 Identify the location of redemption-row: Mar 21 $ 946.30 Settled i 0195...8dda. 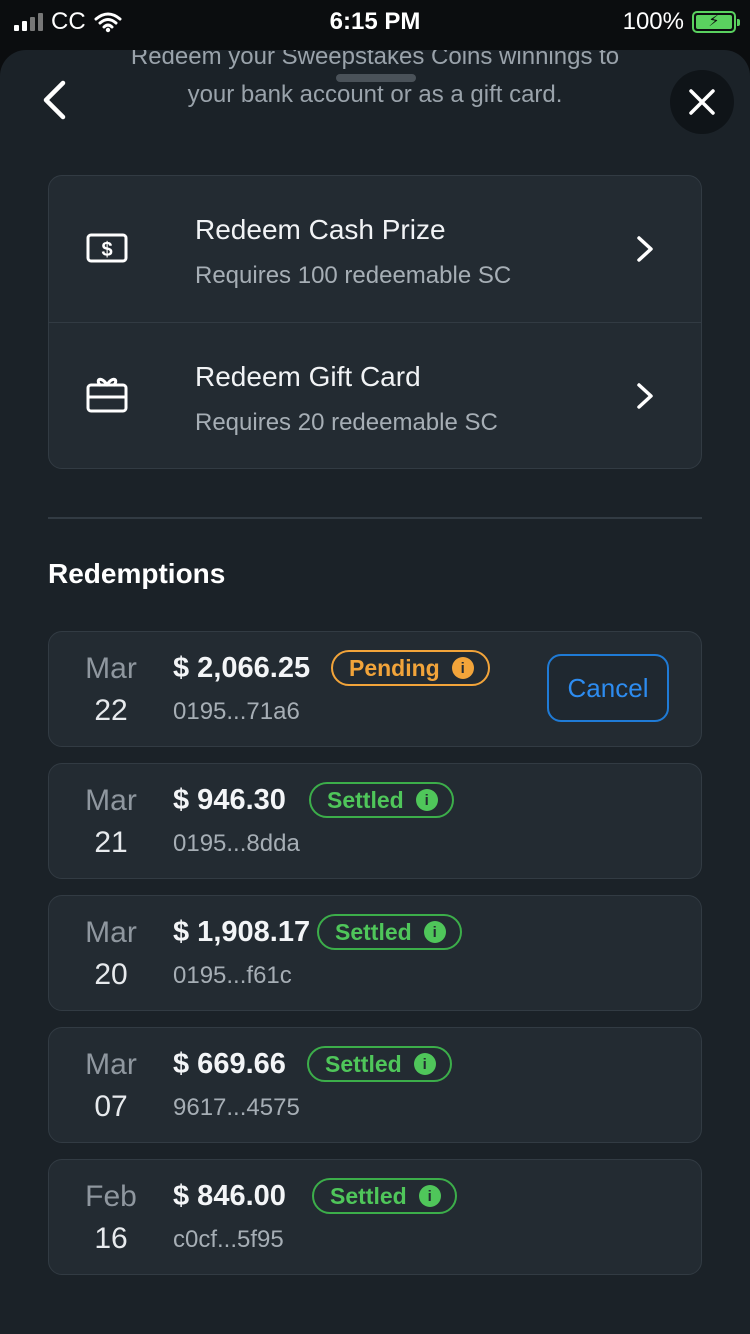
(375, 821).